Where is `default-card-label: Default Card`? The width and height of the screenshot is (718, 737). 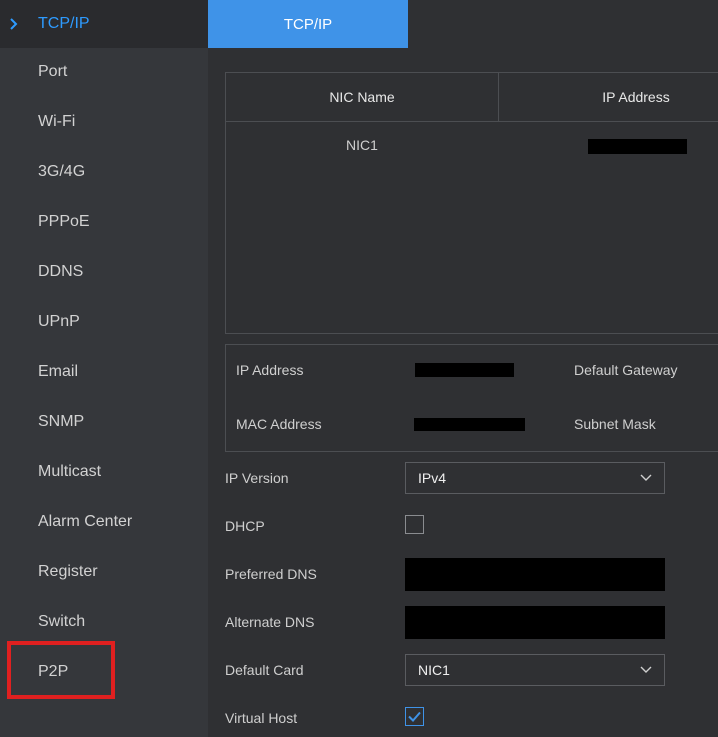
default-card-label: Default Card is located at coordinates (264, 670).